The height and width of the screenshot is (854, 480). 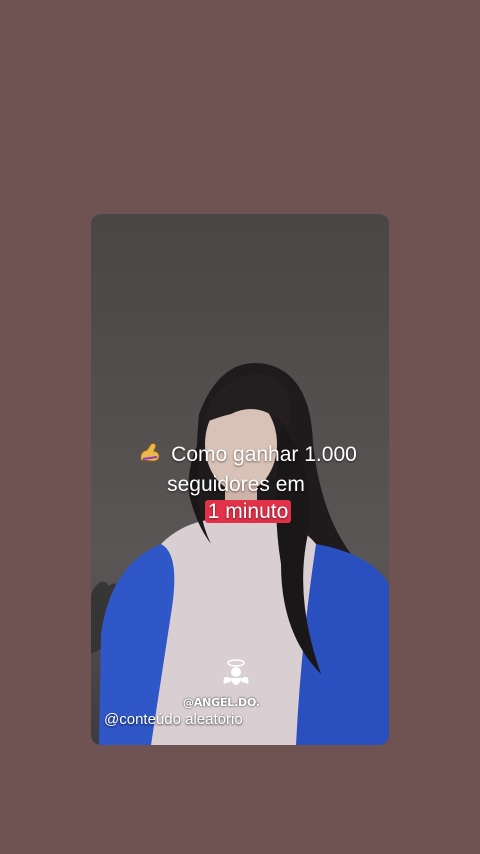 I want to click on caption-line-2: seguidores em, so click(x=236, y=484).